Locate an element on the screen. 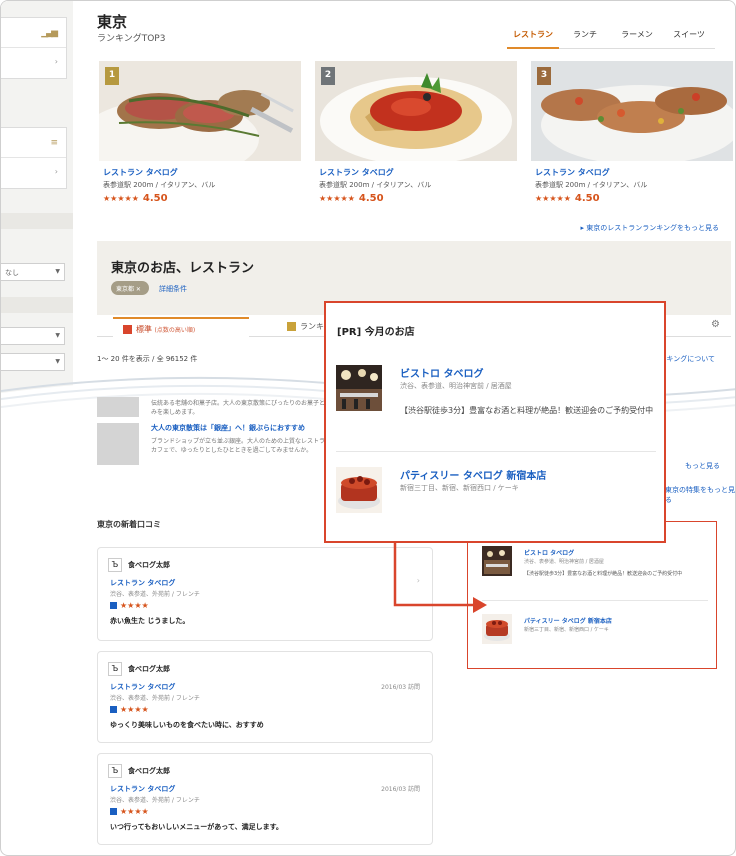 The width and height of the screenshot is (736, 856). more-features-link: 東京の特集をもっと見る is located at coordinates (700, 495).